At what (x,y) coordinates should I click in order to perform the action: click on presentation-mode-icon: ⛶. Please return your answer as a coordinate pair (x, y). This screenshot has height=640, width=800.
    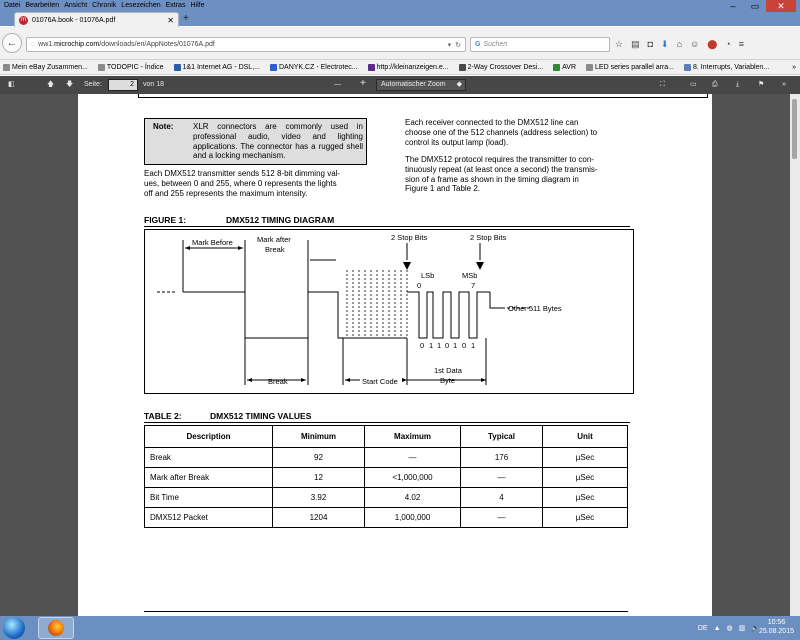
    Looking at the image, I should click on (662, 85).